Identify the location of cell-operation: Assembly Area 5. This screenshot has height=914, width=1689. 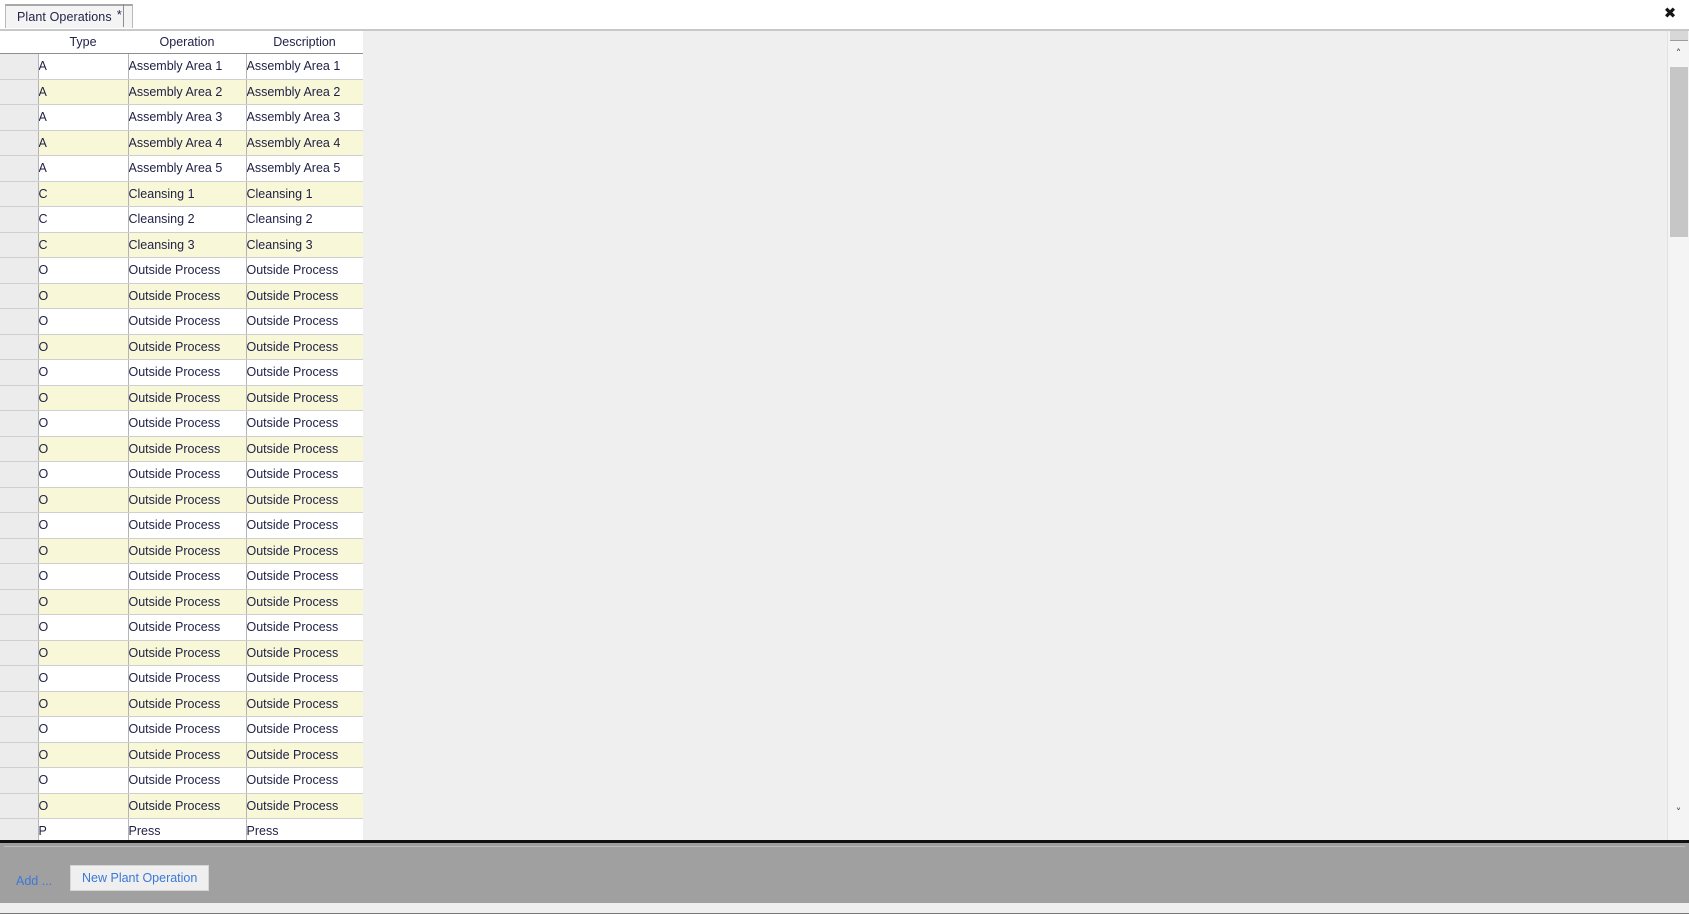
(187, 168).